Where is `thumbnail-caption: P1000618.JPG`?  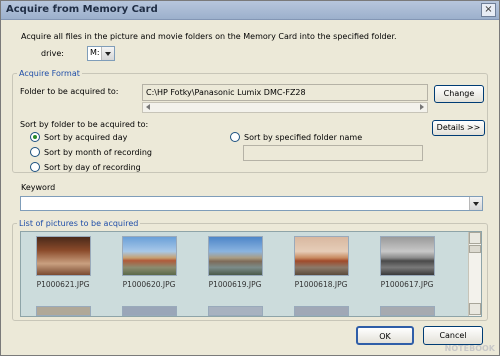
thumbnail-caption: P1000618.JPG is located at coordinates (321, 284).